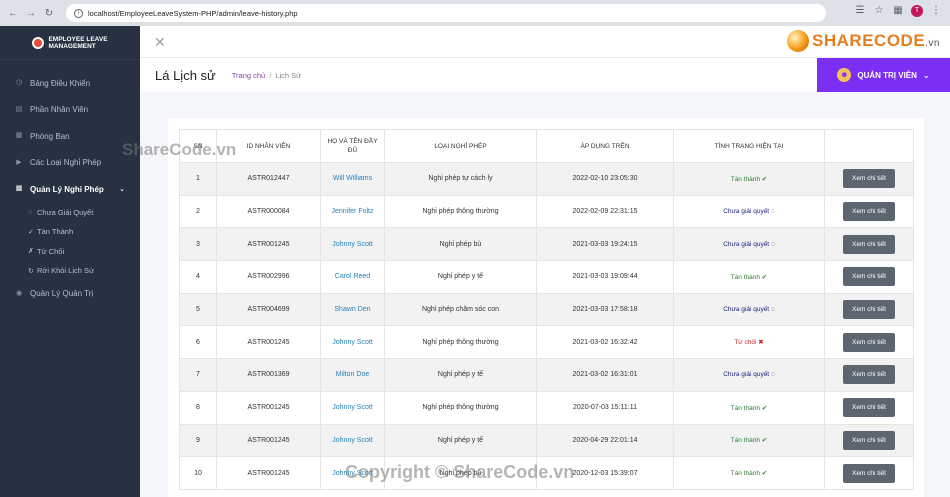 This screenshot has height=497, width=950. I want to click on cell-applied-on: 2022-02-09 22:31:15, so click(605, 212).